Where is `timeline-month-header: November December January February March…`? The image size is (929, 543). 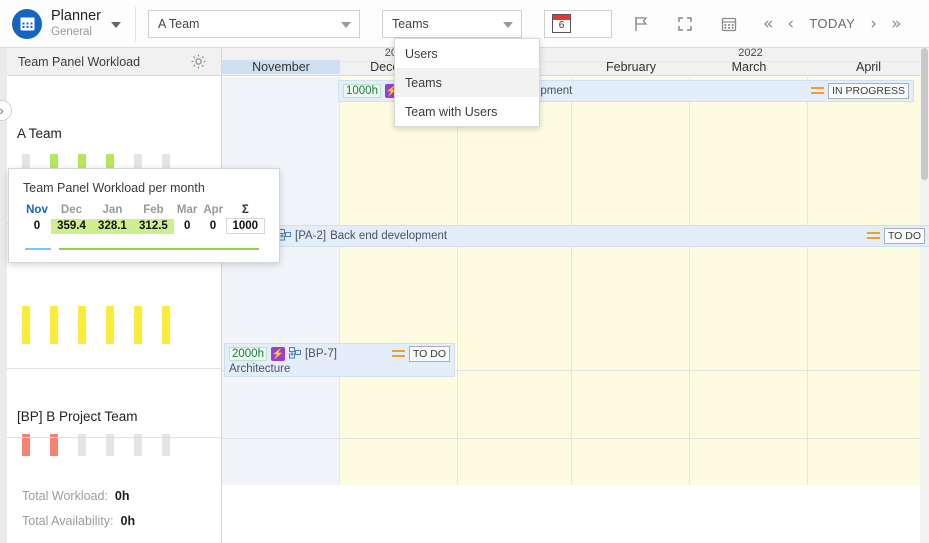
timeline-month-header: November December January February March… is located at coordinates (575, 68).